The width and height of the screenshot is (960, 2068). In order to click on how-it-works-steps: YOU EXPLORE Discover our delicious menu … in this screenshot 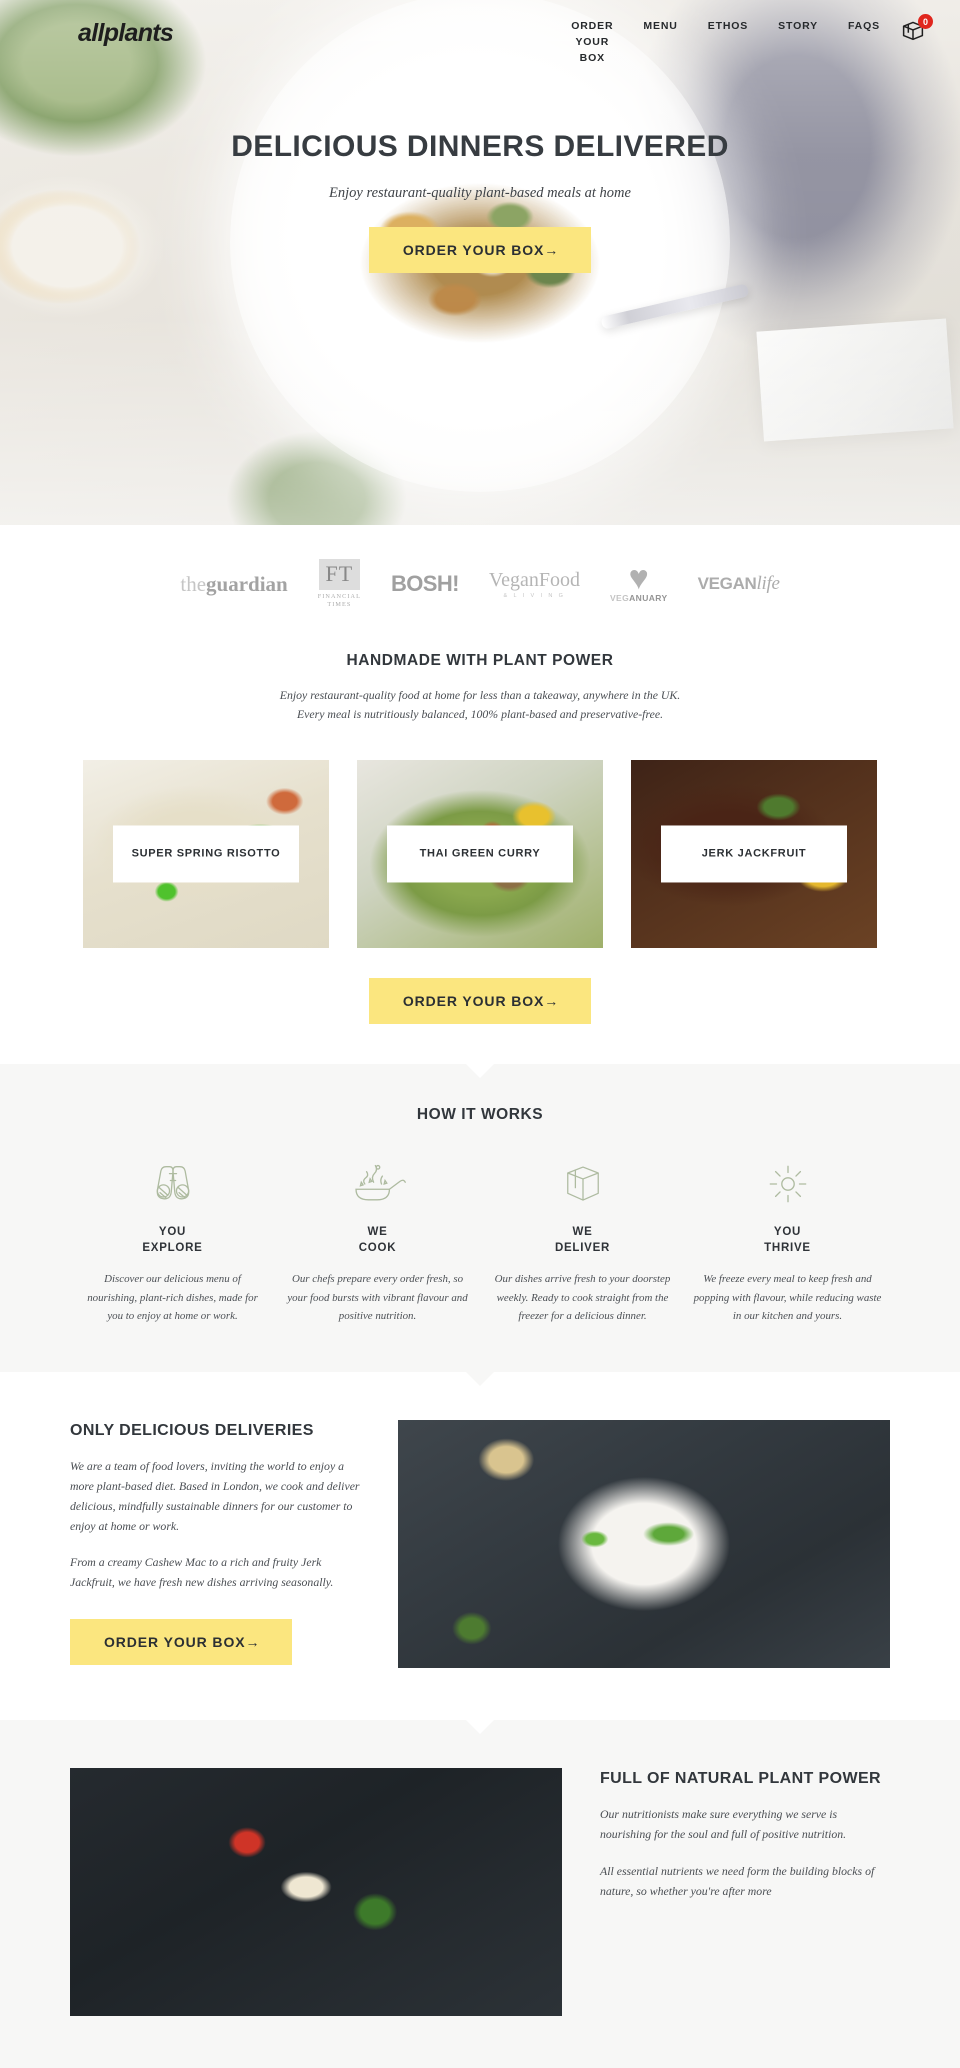, I will do `click(480, 1242)`.